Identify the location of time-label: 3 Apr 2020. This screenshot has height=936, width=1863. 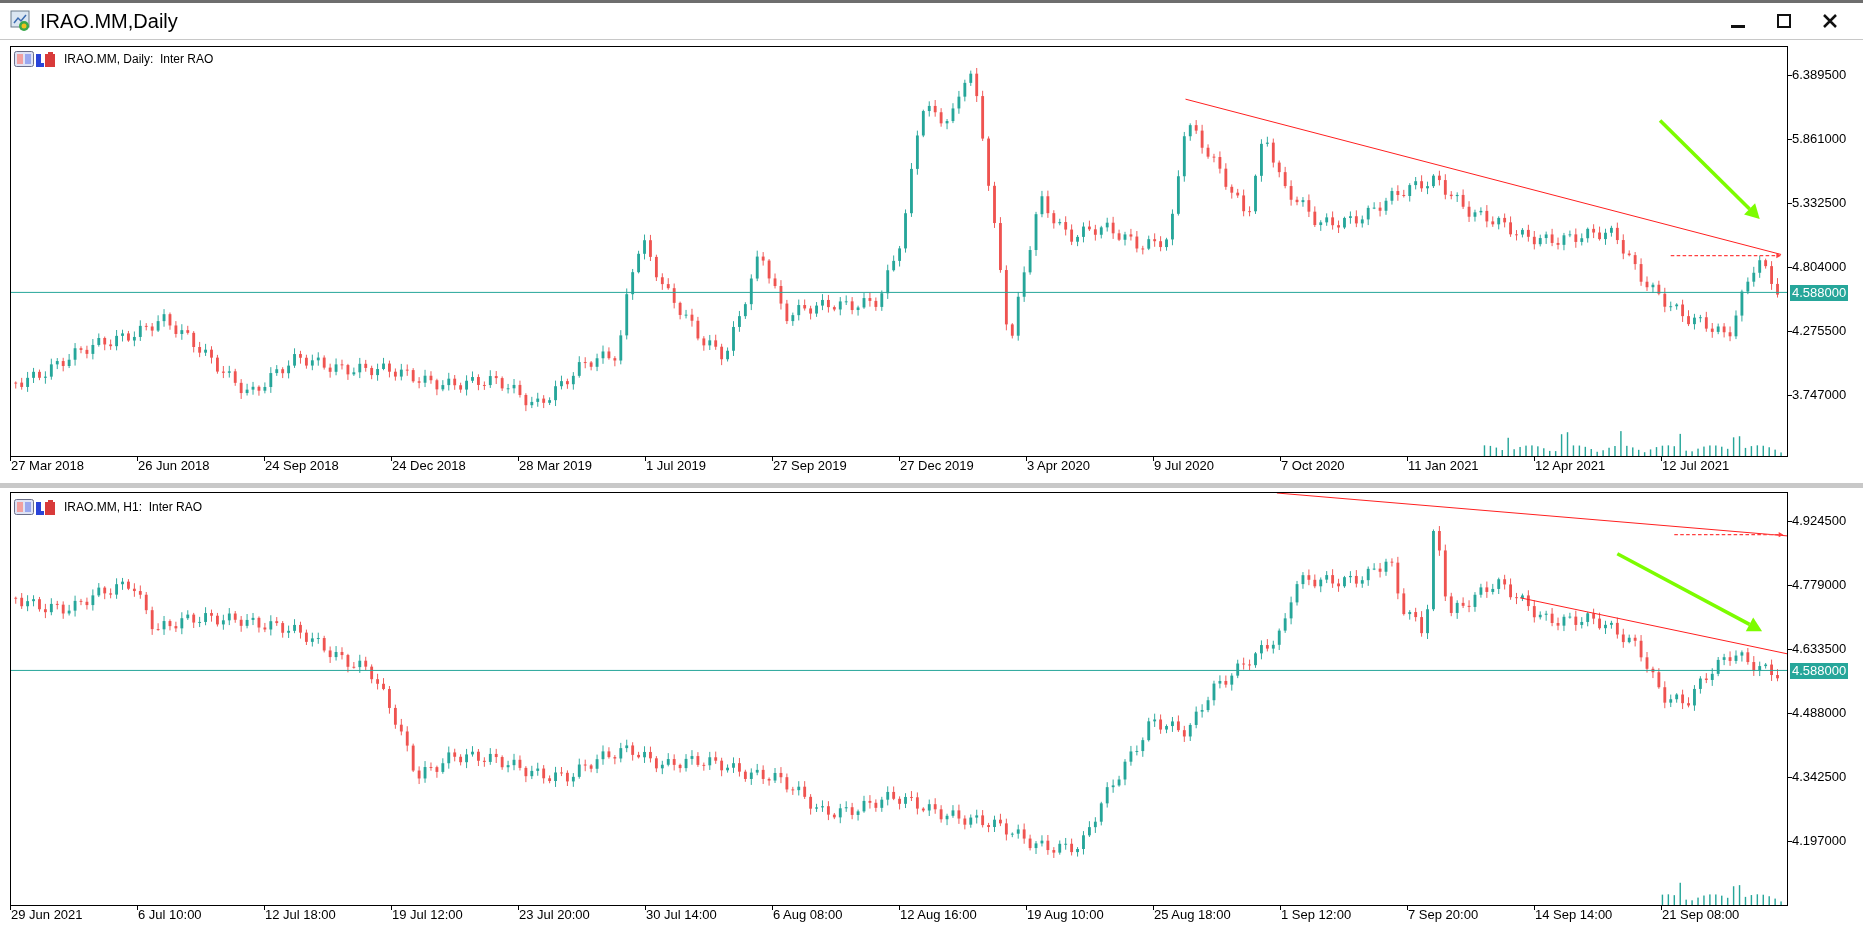
(1058, 466).